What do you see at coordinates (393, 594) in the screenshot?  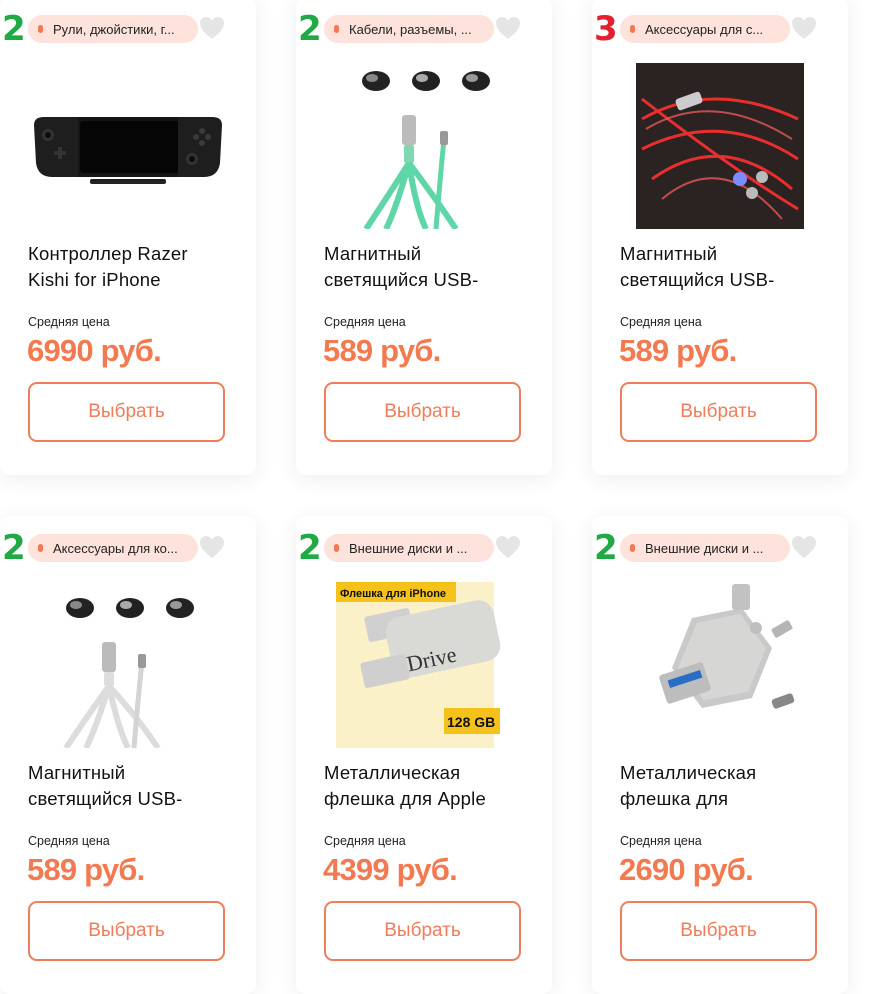 I see `svg-text: Флешка для iPhone` at bounding box center [393, 594].